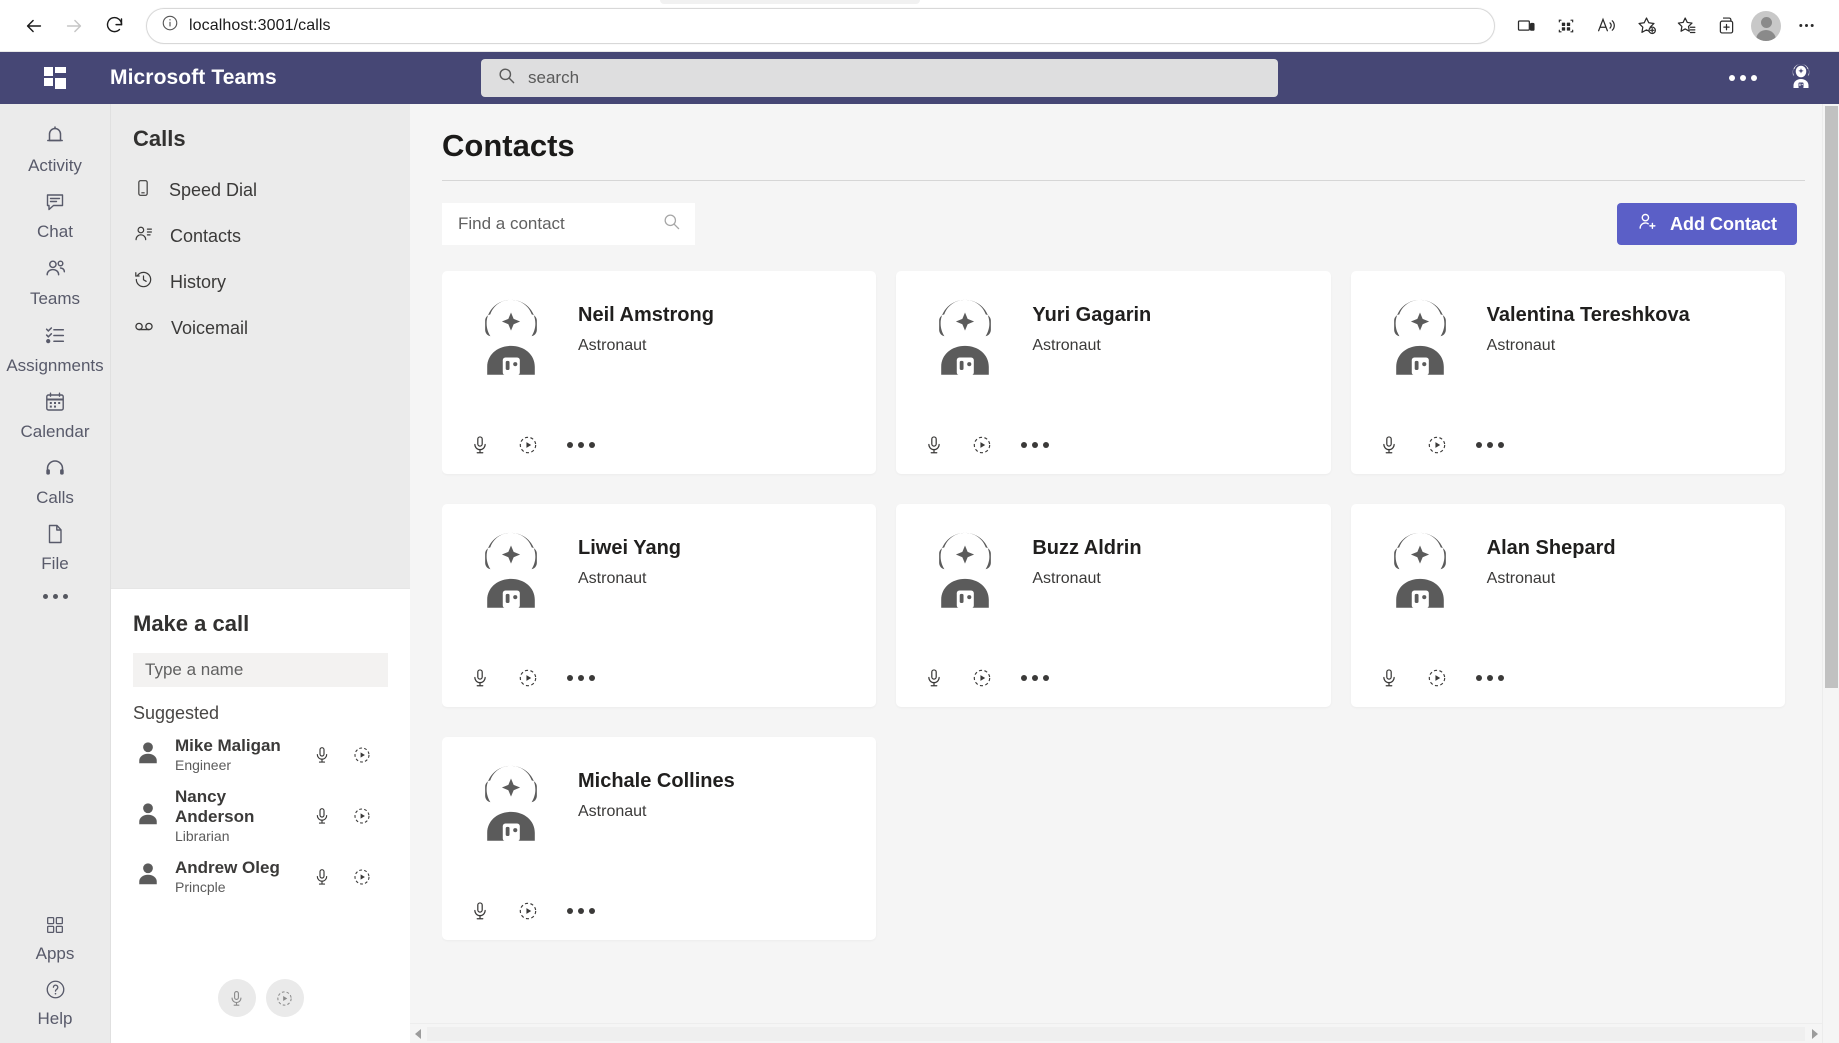 This screenshot has width=1839, height=1043. What do you see at coordinates (34, 26) in the screenshot?
I see `browser-back-button` at bounding box center [34, 26].